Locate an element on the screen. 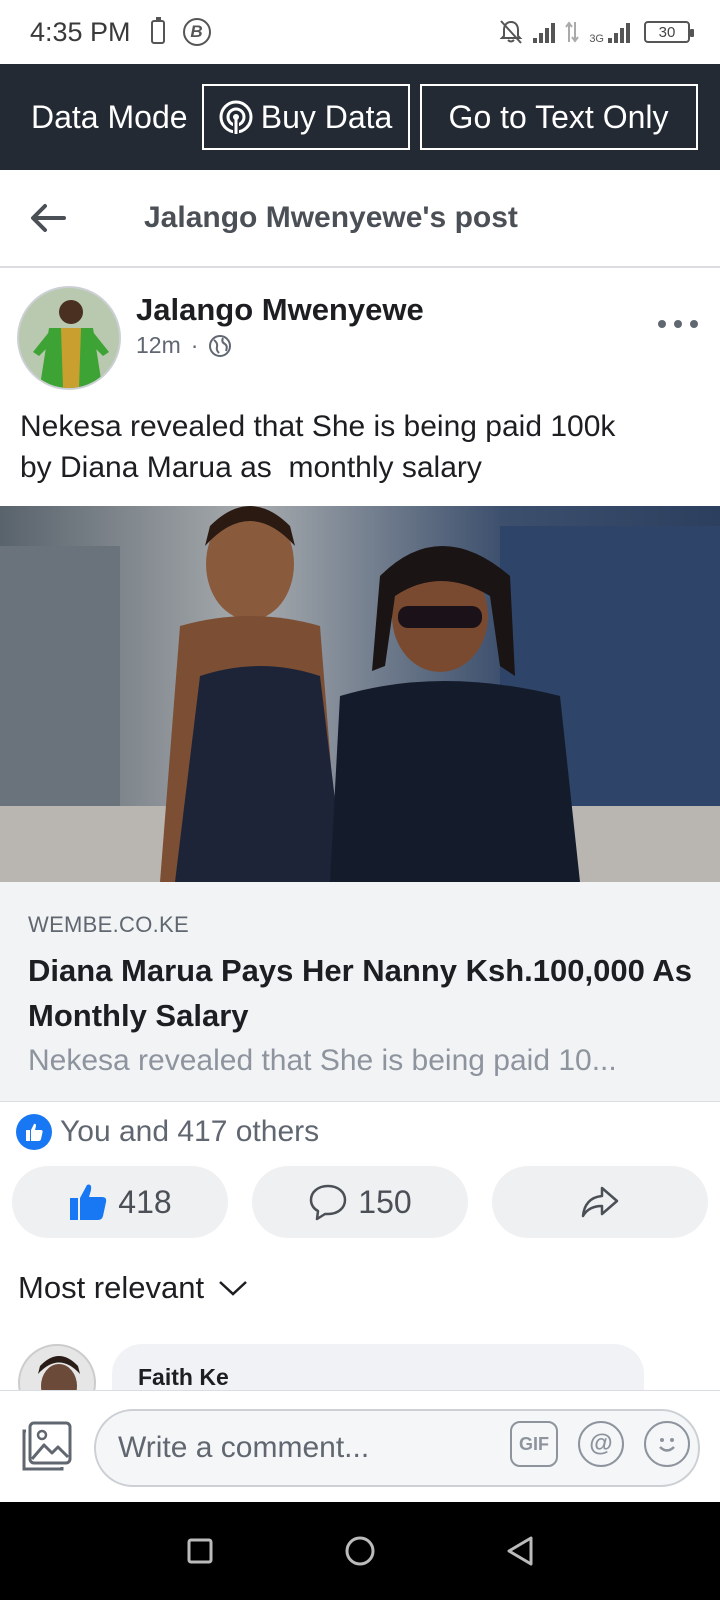  back-button is located at coordinates (48, 218).